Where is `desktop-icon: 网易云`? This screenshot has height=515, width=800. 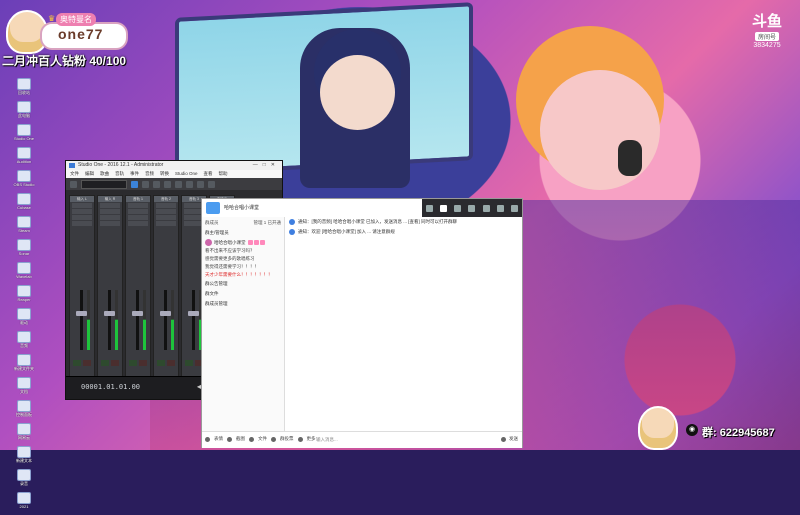 desktop-icon: 网易云 is located at coordinates (24, 433).